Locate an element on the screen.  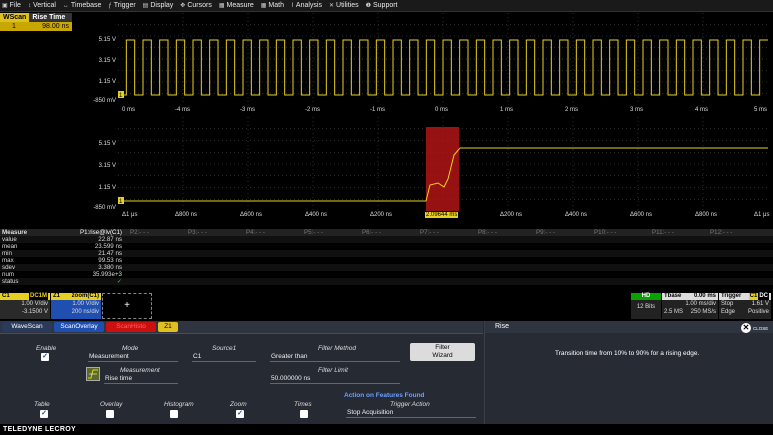
enable-checkbox: ✓ is located at coordinates (45, 357).